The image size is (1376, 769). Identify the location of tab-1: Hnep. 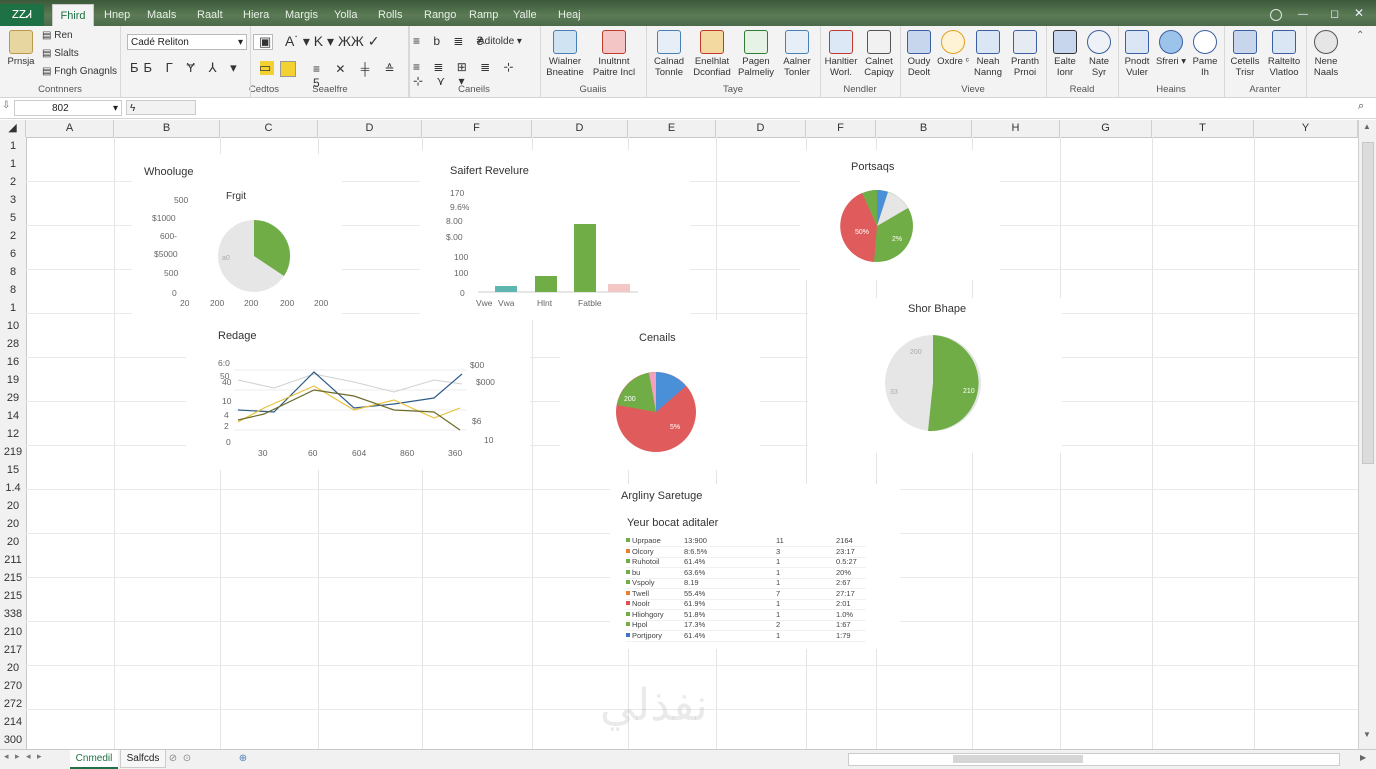
(117, 15).